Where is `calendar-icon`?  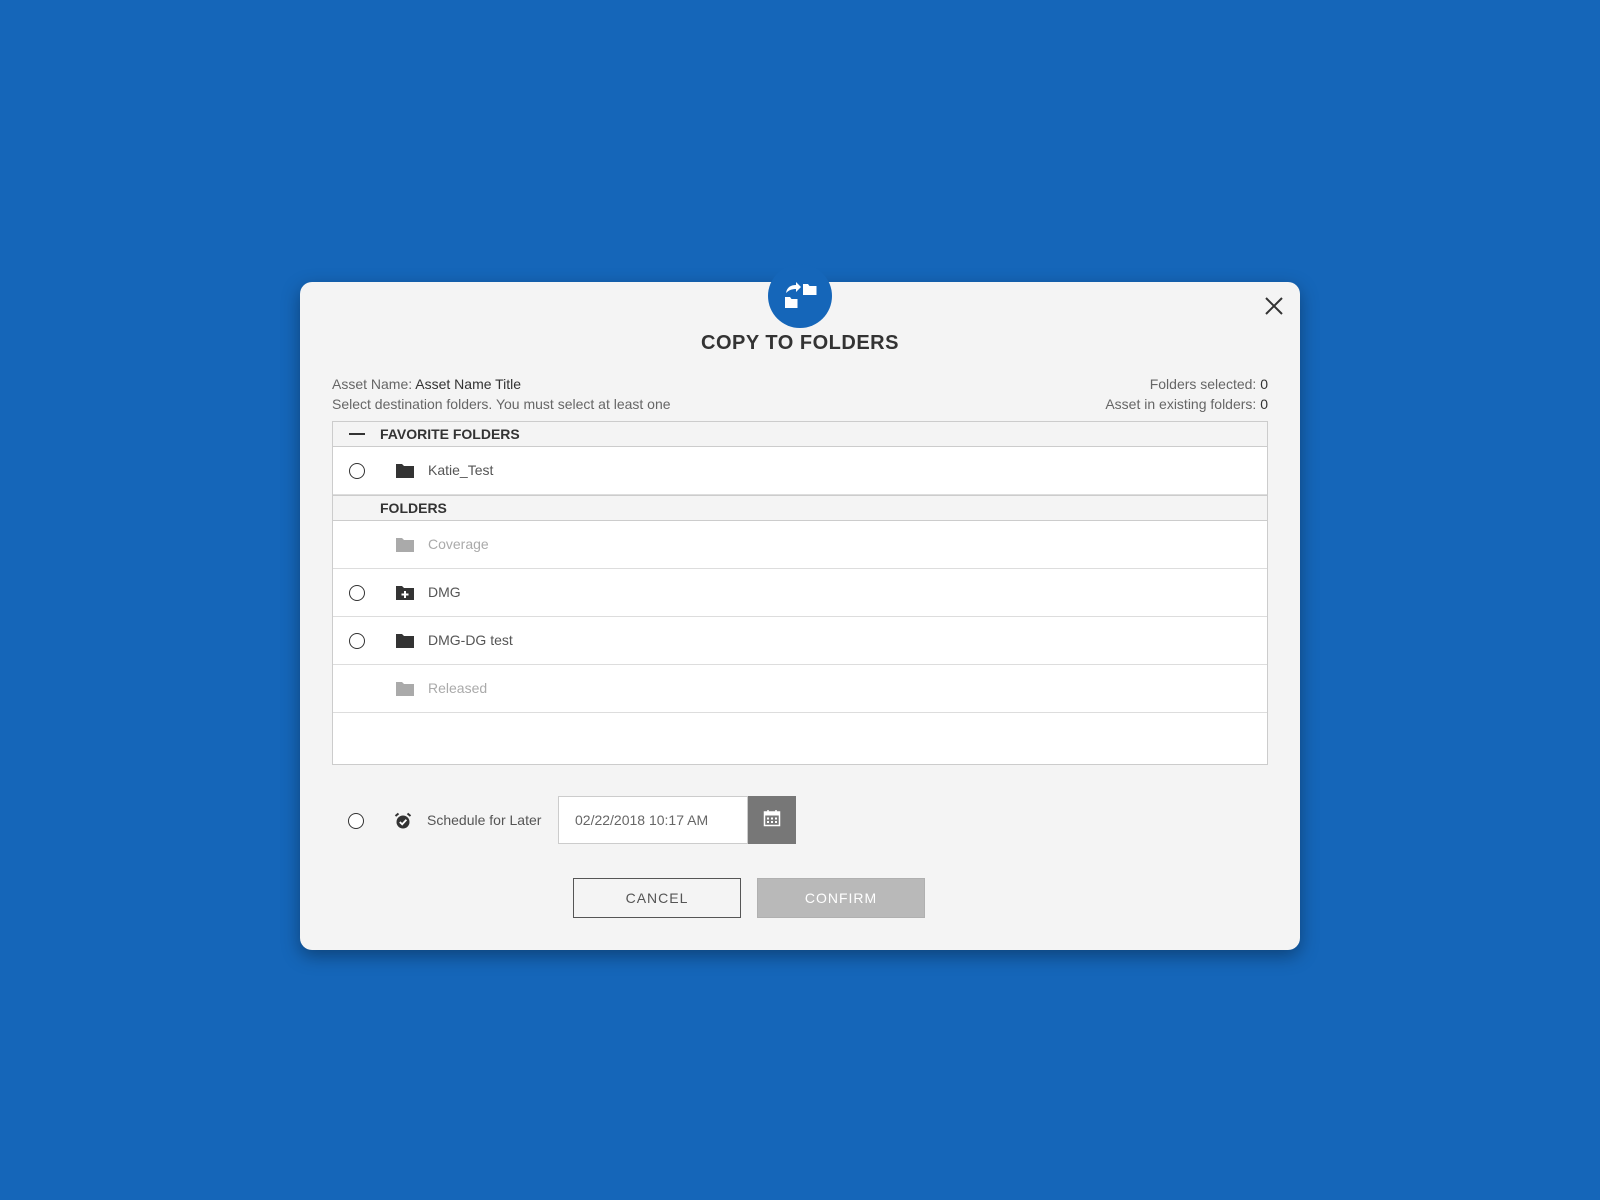
calendar-icon is located at coordinates (772, 820).